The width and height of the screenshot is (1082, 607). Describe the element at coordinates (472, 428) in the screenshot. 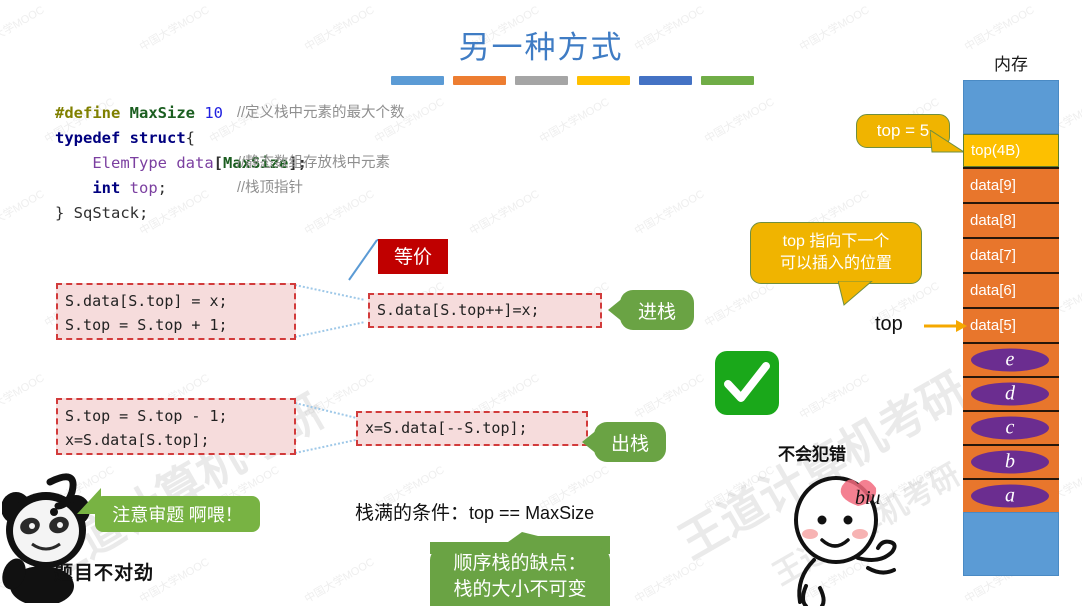

I see `pop-right-code: x=S.data[--S.top];` at that location.